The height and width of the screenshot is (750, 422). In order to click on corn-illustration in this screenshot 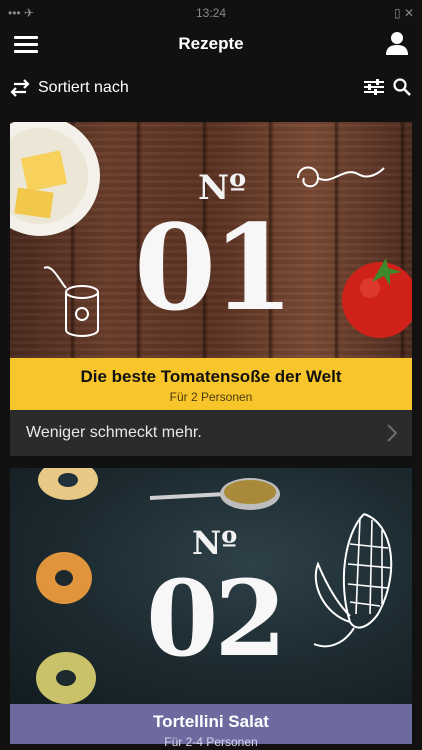, I will do `click(353, 580)`.